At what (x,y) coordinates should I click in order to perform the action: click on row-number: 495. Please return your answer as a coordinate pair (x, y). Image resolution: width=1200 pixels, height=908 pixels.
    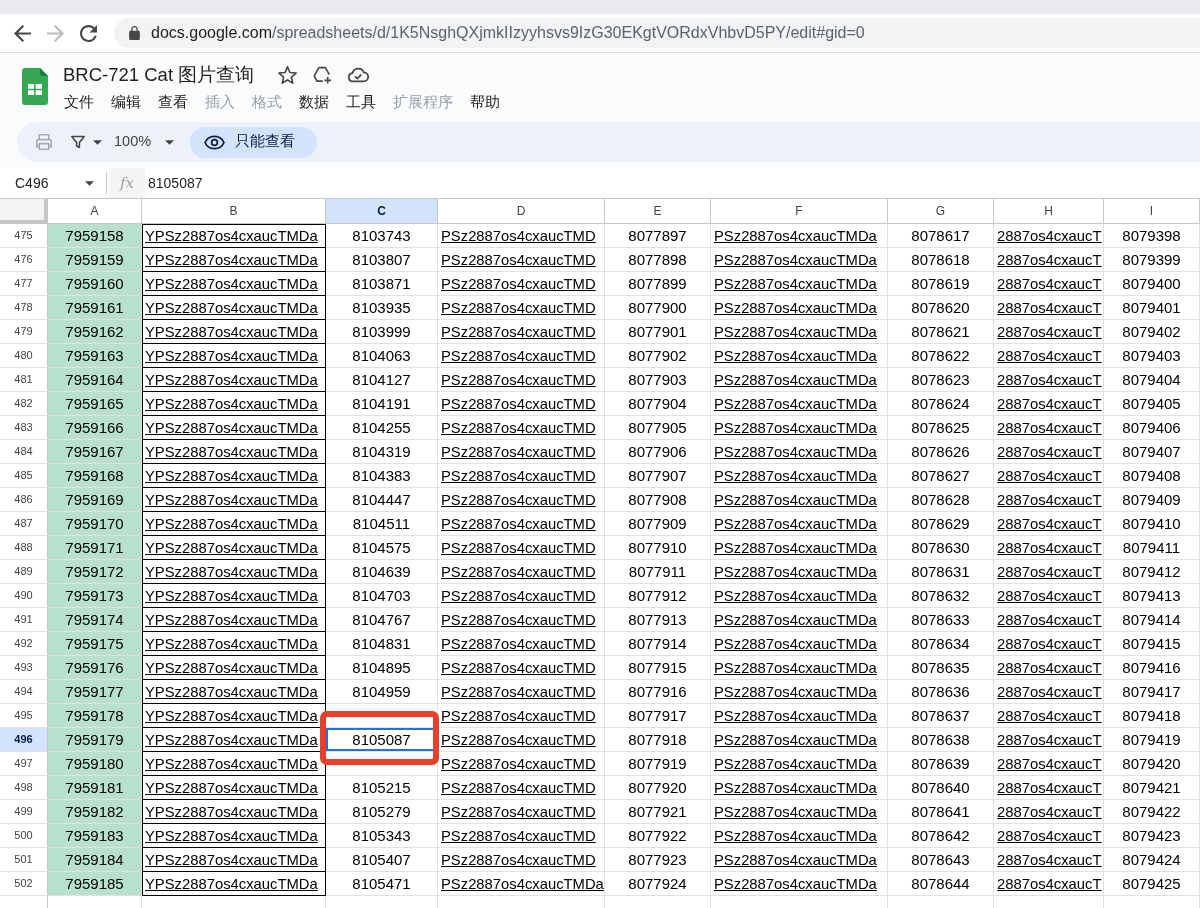
    Looking at the image, I should click on (24, 716).